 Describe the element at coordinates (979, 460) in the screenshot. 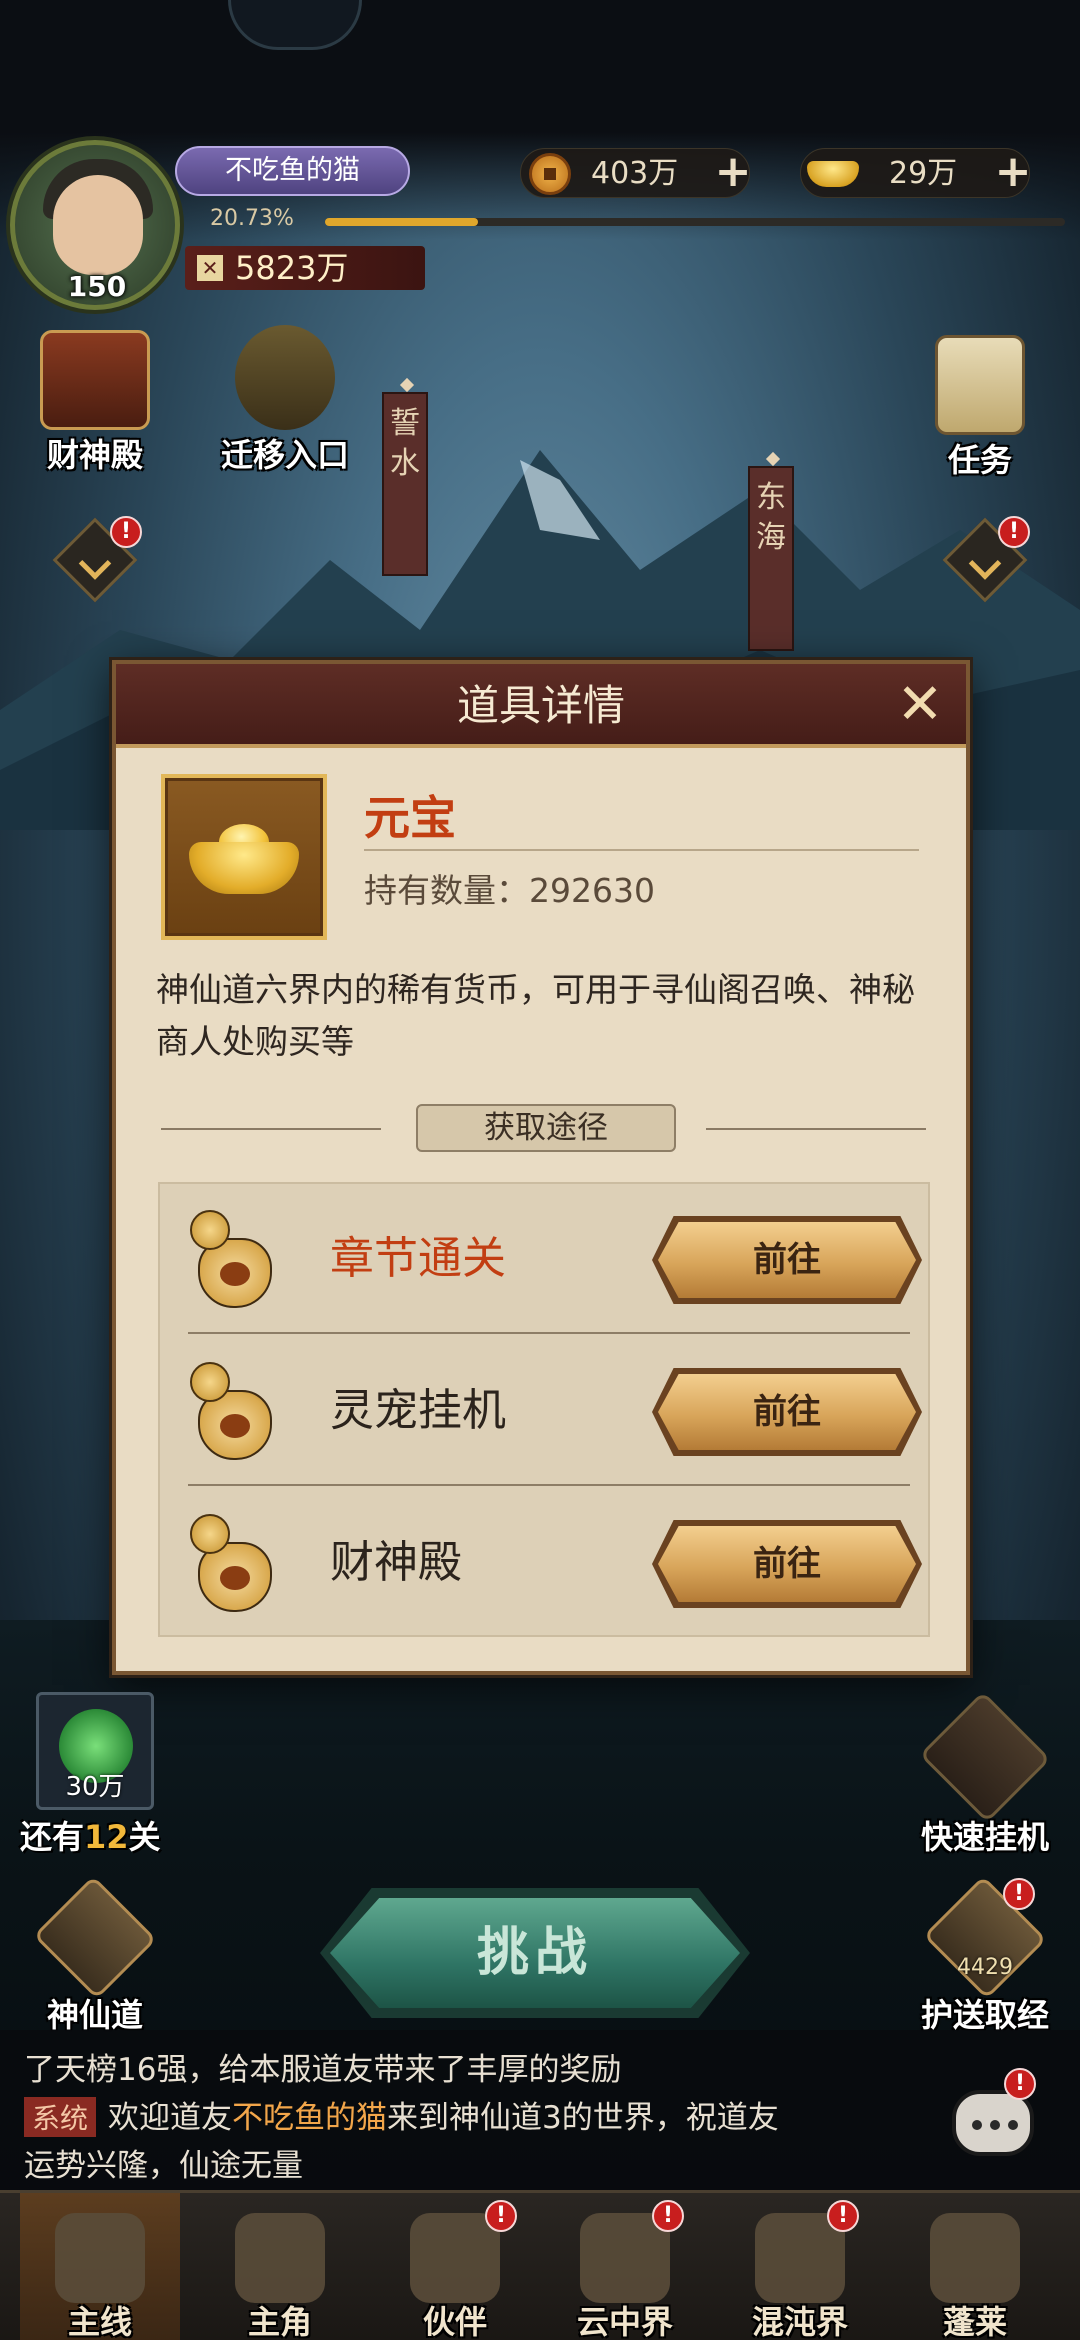

I see `task-label: 任务` at that location.